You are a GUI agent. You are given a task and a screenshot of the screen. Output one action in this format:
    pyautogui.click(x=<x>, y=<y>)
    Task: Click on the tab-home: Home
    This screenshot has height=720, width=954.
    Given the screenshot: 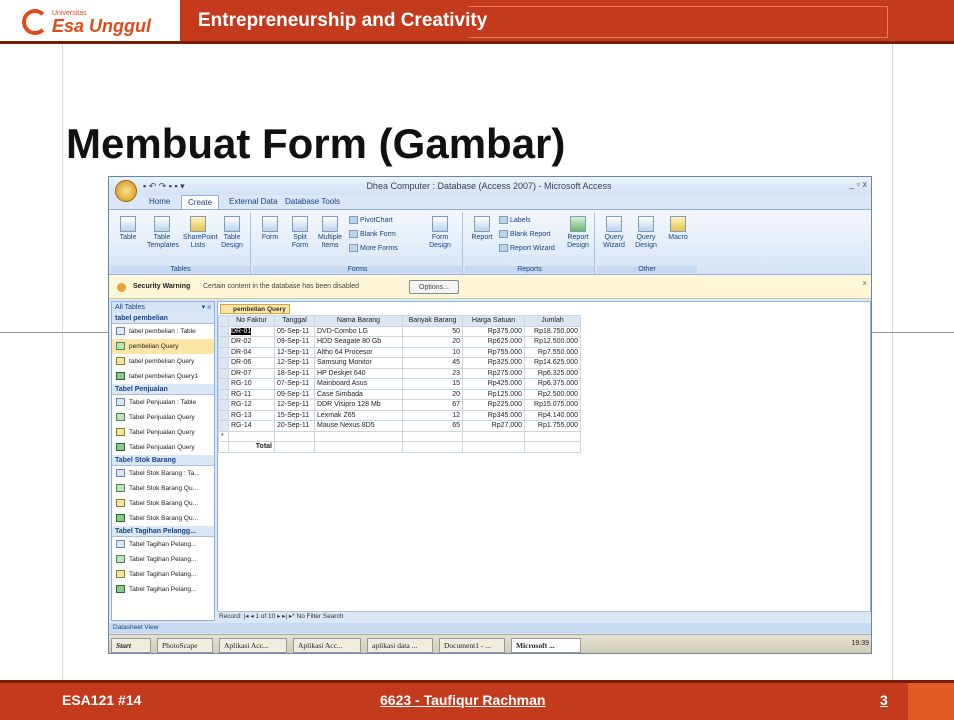 What is the action you would take?
    pyautogui.click(x=159, y=202)
    